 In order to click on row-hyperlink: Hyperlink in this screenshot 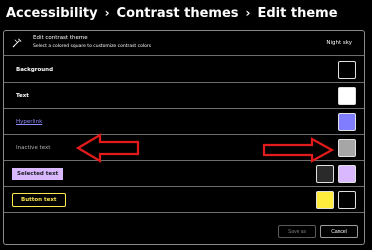, I will do `click(184, 122)`.